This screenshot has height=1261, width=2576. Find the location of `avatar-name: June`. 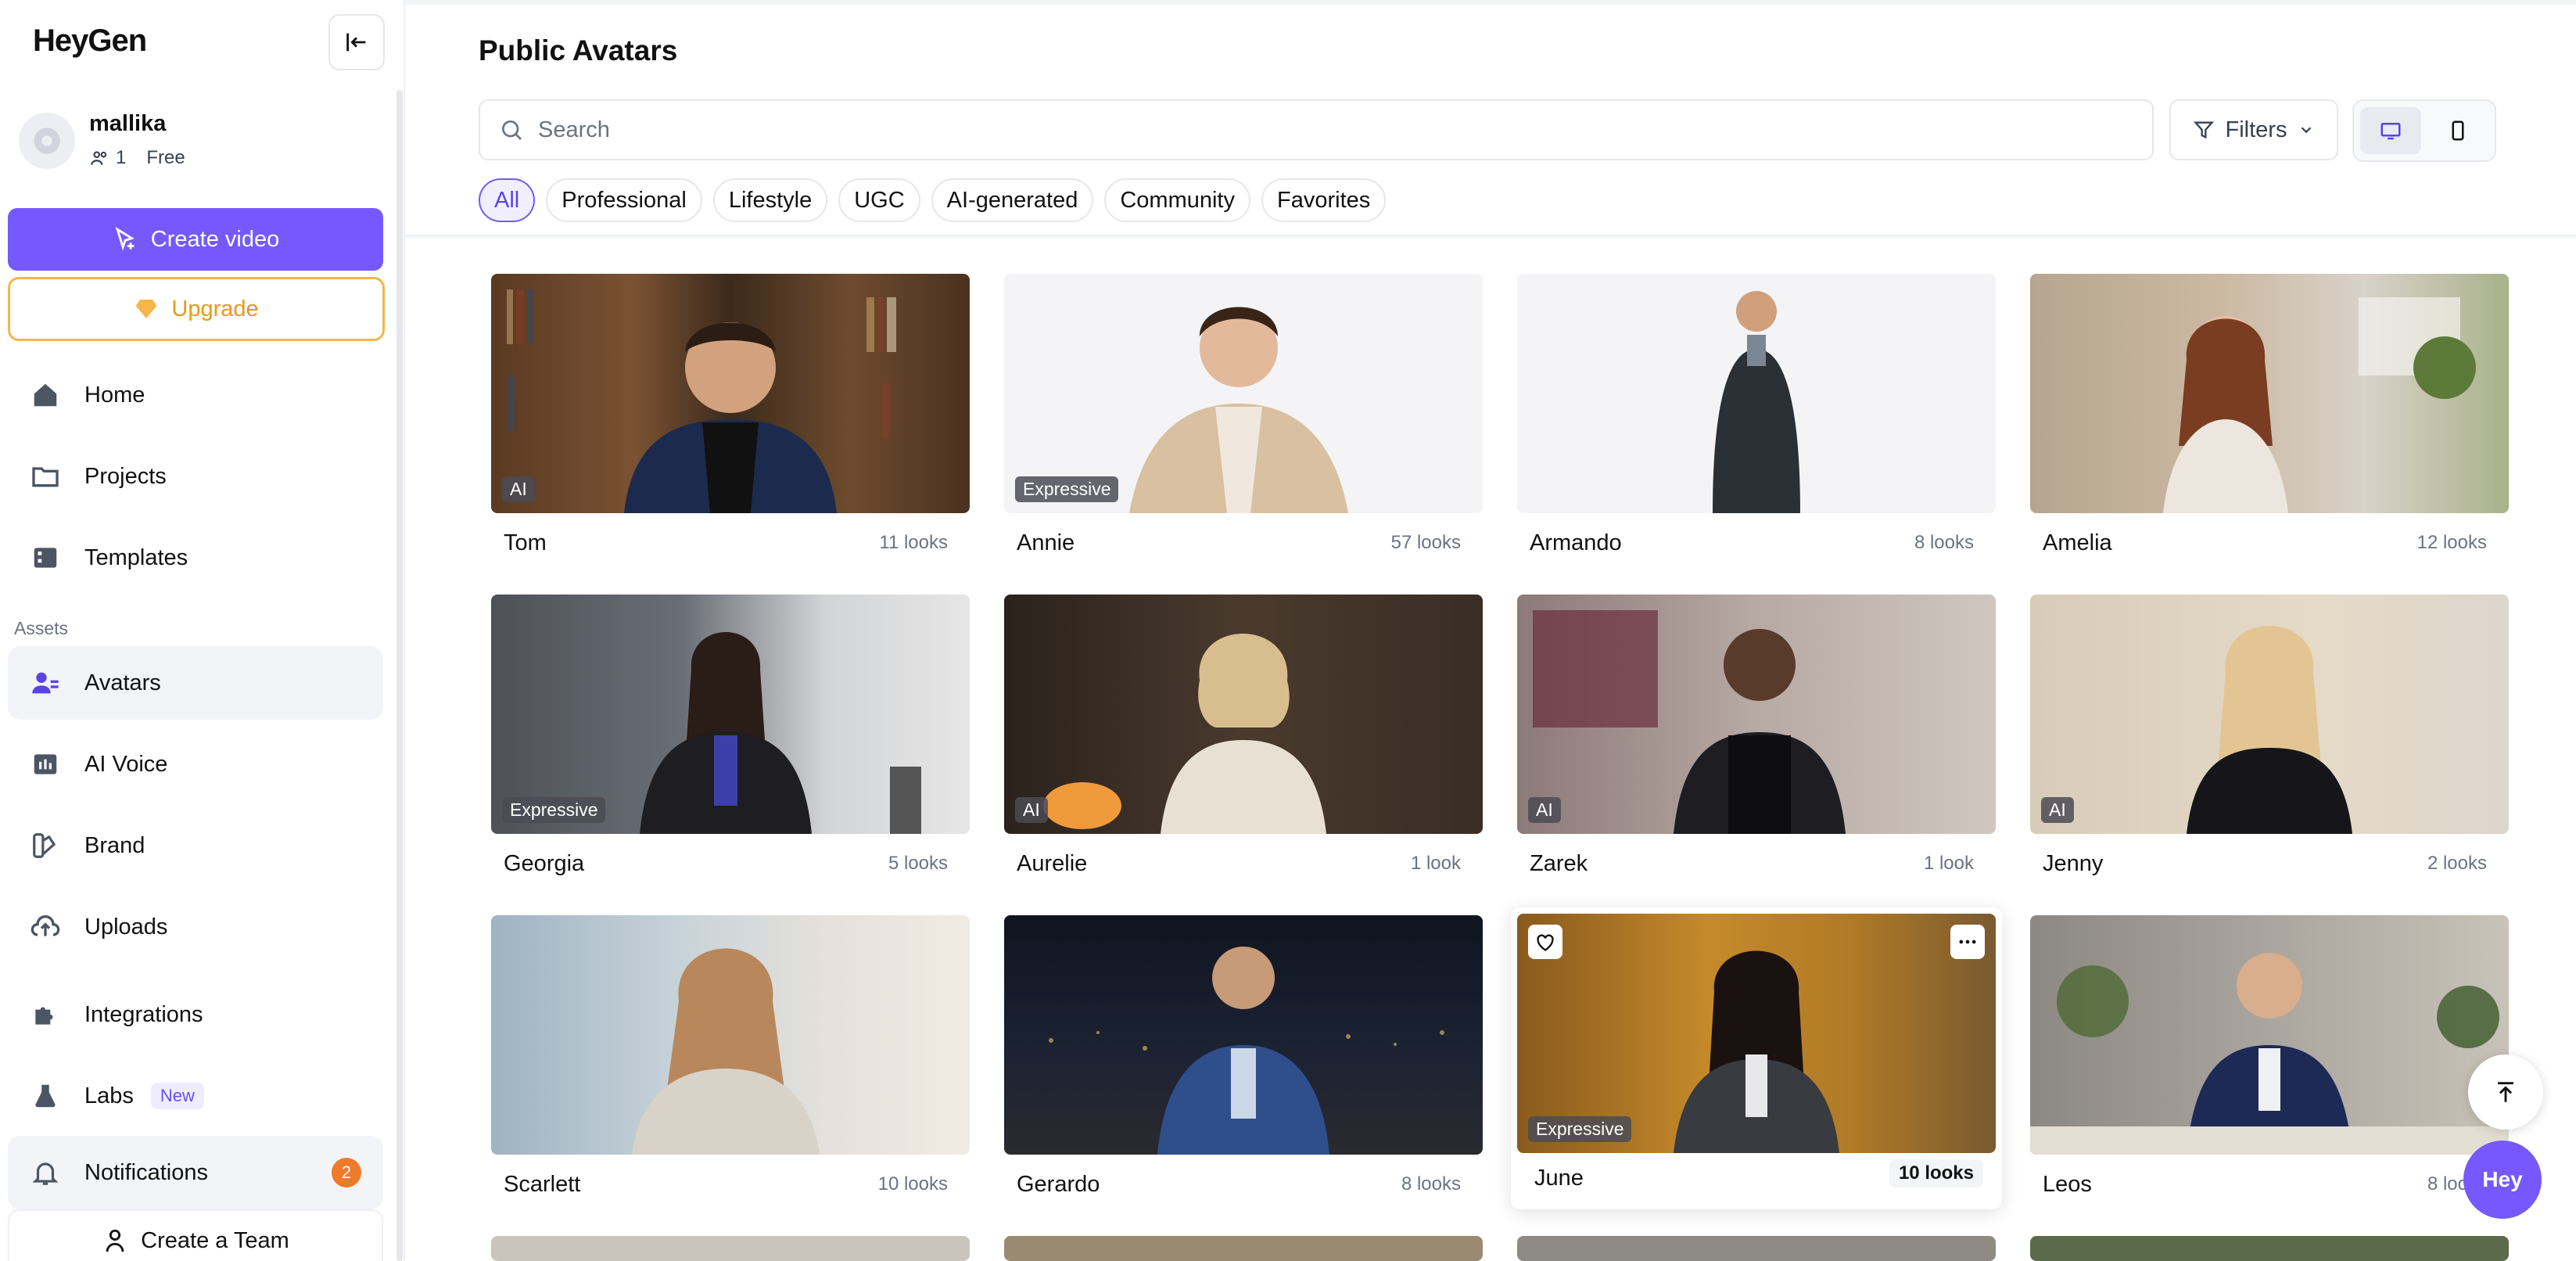

avatar-name: June is located at coordinates (1559, 1178).